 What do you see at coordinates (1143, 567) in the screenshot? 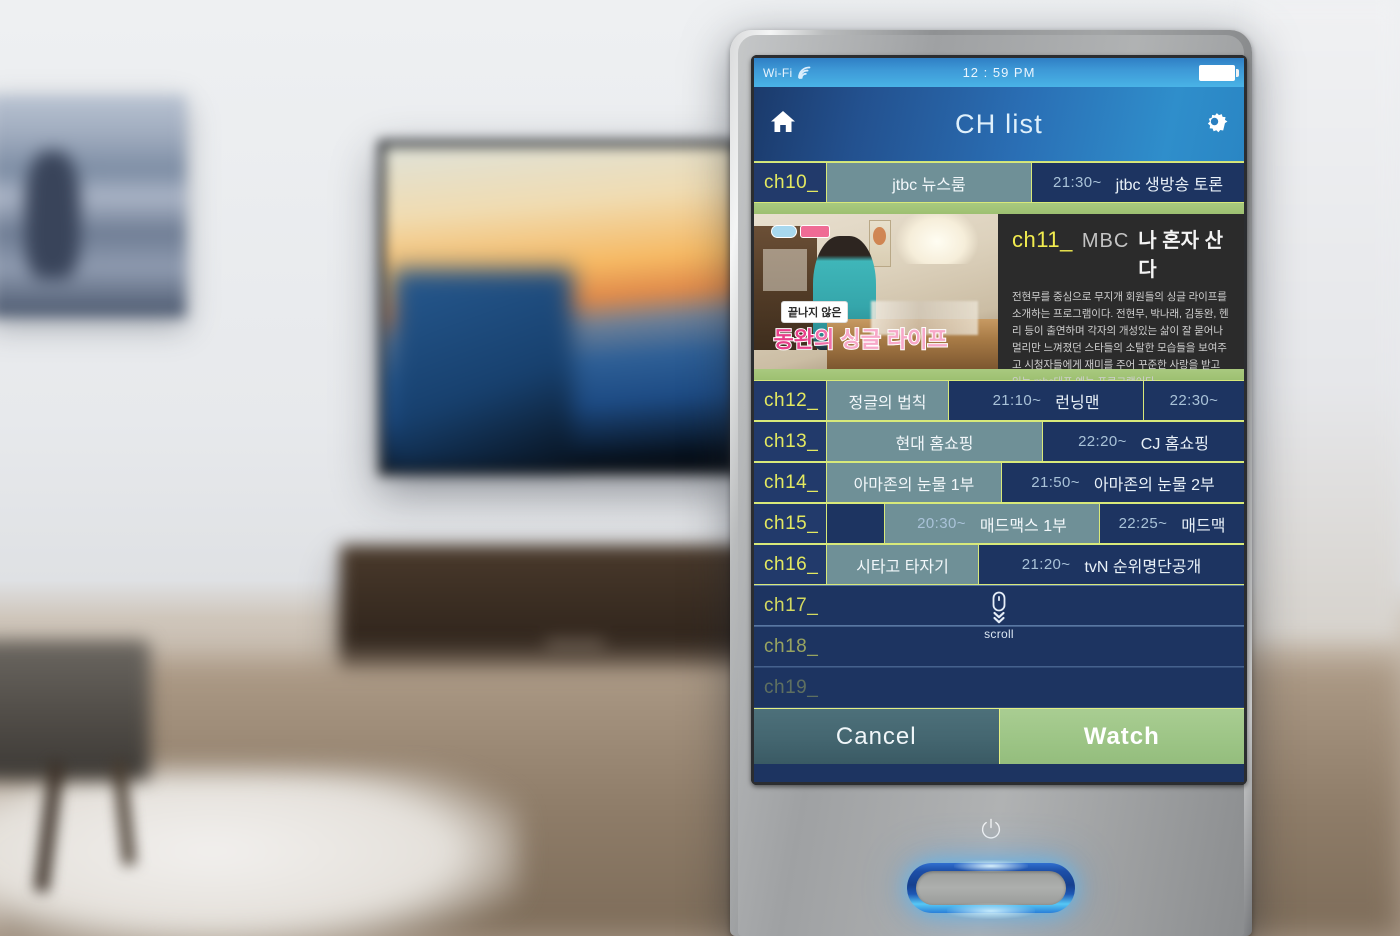
I see `program-title: tvN 순위명단공개` at bounding box center [1143, 567].